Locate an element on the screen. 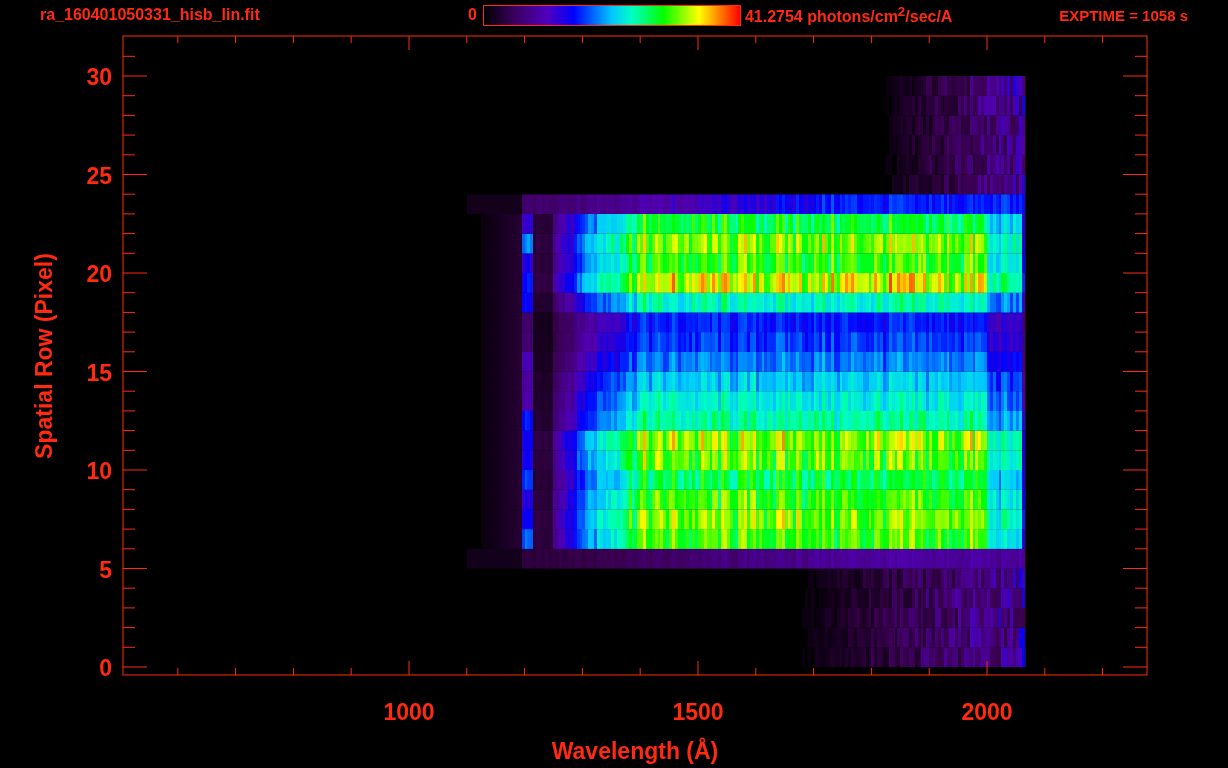 Image resolution: width=1228 pixels, height=768 pixels. y-tick-label: 20 is located at coordinates (99, 274).